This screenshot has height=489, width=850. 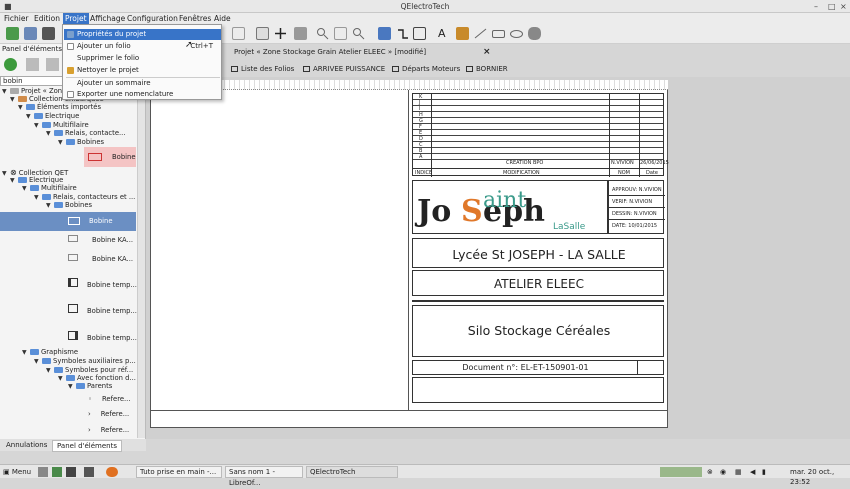 What do you see at coordinates (142, 94) in the screenshot?
I see `menu-item-nomenclature: Exporter une nomenclature` at bounding box center [142, 94].